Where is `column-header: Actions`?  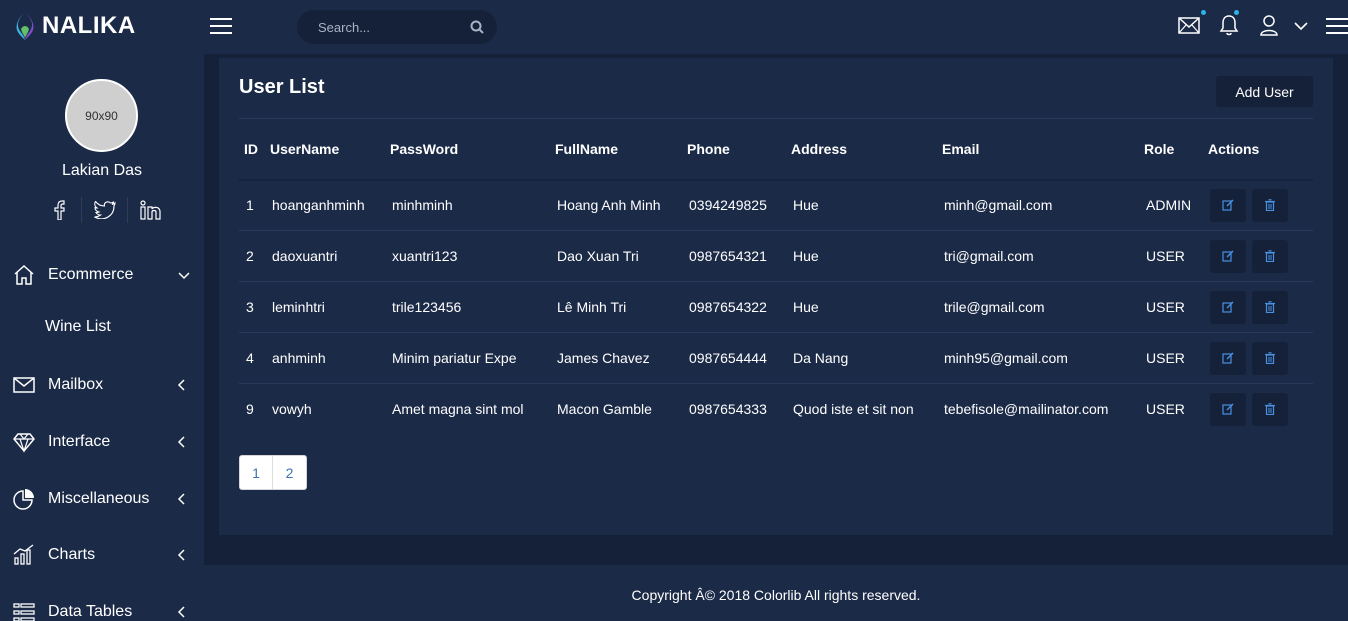 column-header: Actions is located at coordinates (1234, 148).